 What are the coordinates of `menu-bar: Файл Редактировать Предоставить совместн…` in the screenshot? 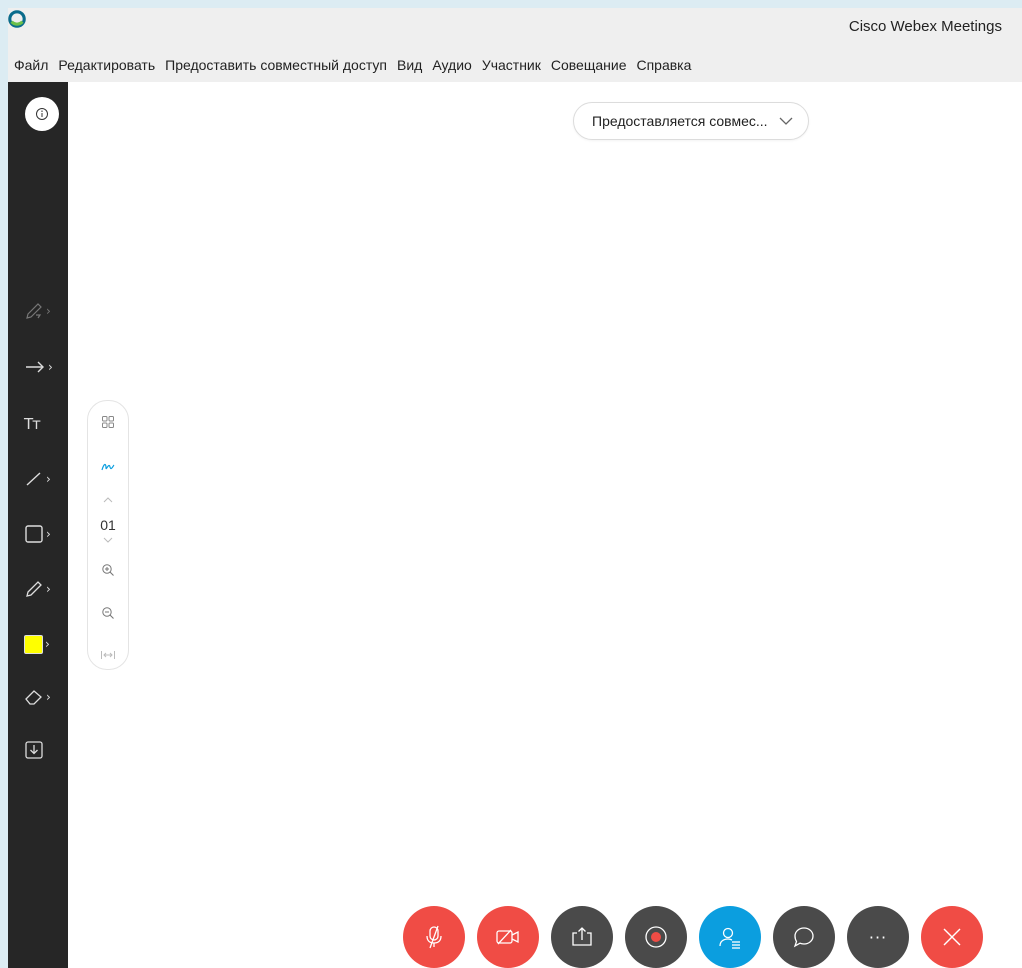 It's located at (515, 65).